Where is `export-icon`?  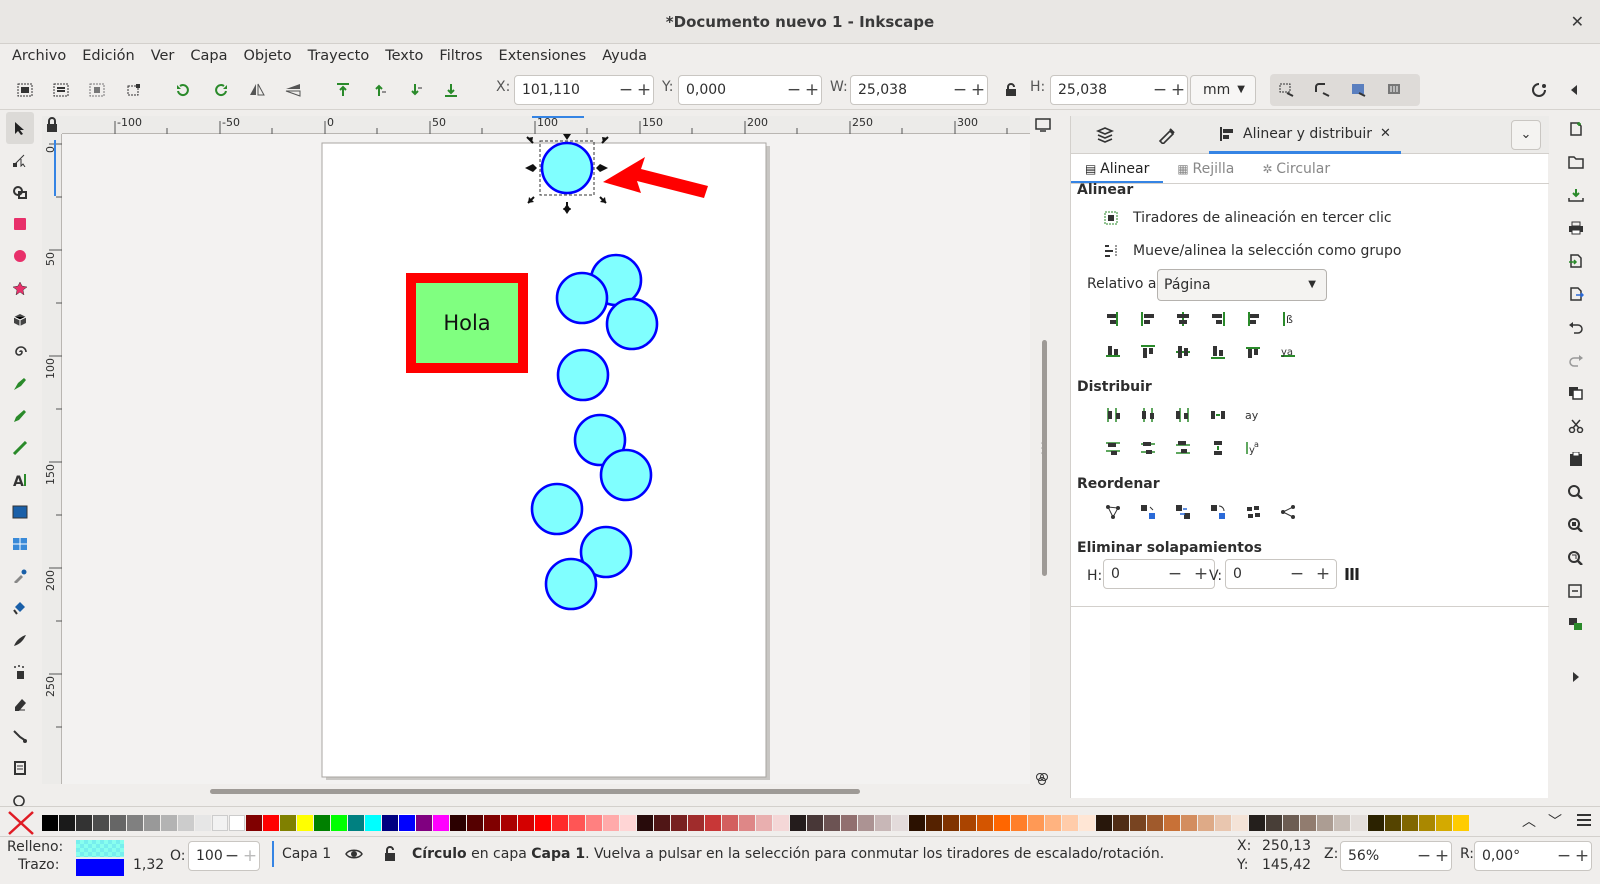
export-icon is located at coordinates (1576, 293).